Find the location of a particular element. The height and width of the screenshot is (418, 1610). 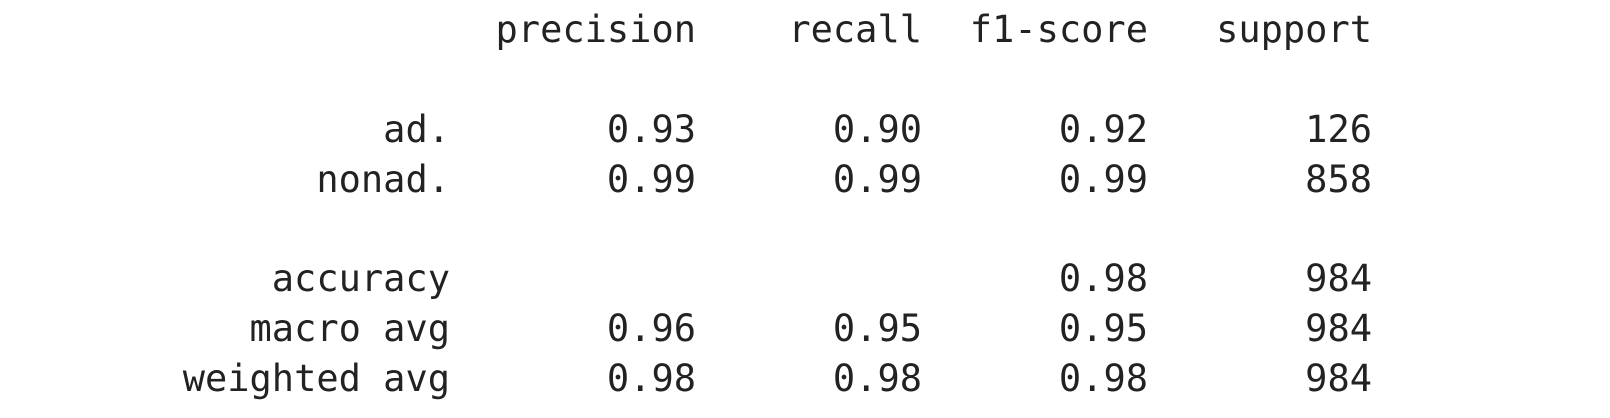

f1-score-value: 0.92 is located at coordinates (1103, 129).